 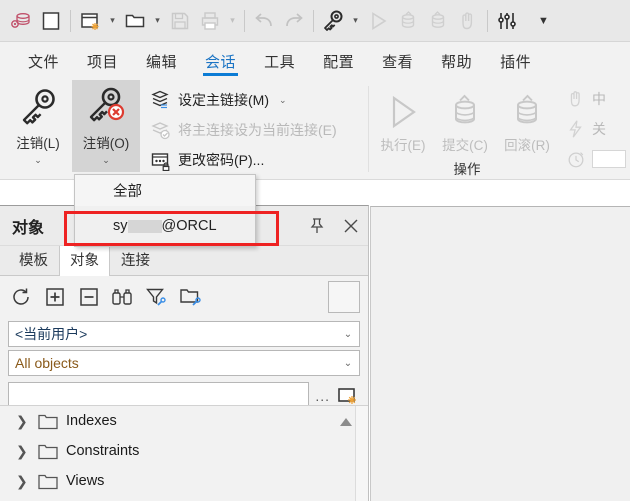 What do you see at coordinates (184, 481) in the screenshot?
I see `tree-item-views: ❯ Views` at bounding box center [184, 481].